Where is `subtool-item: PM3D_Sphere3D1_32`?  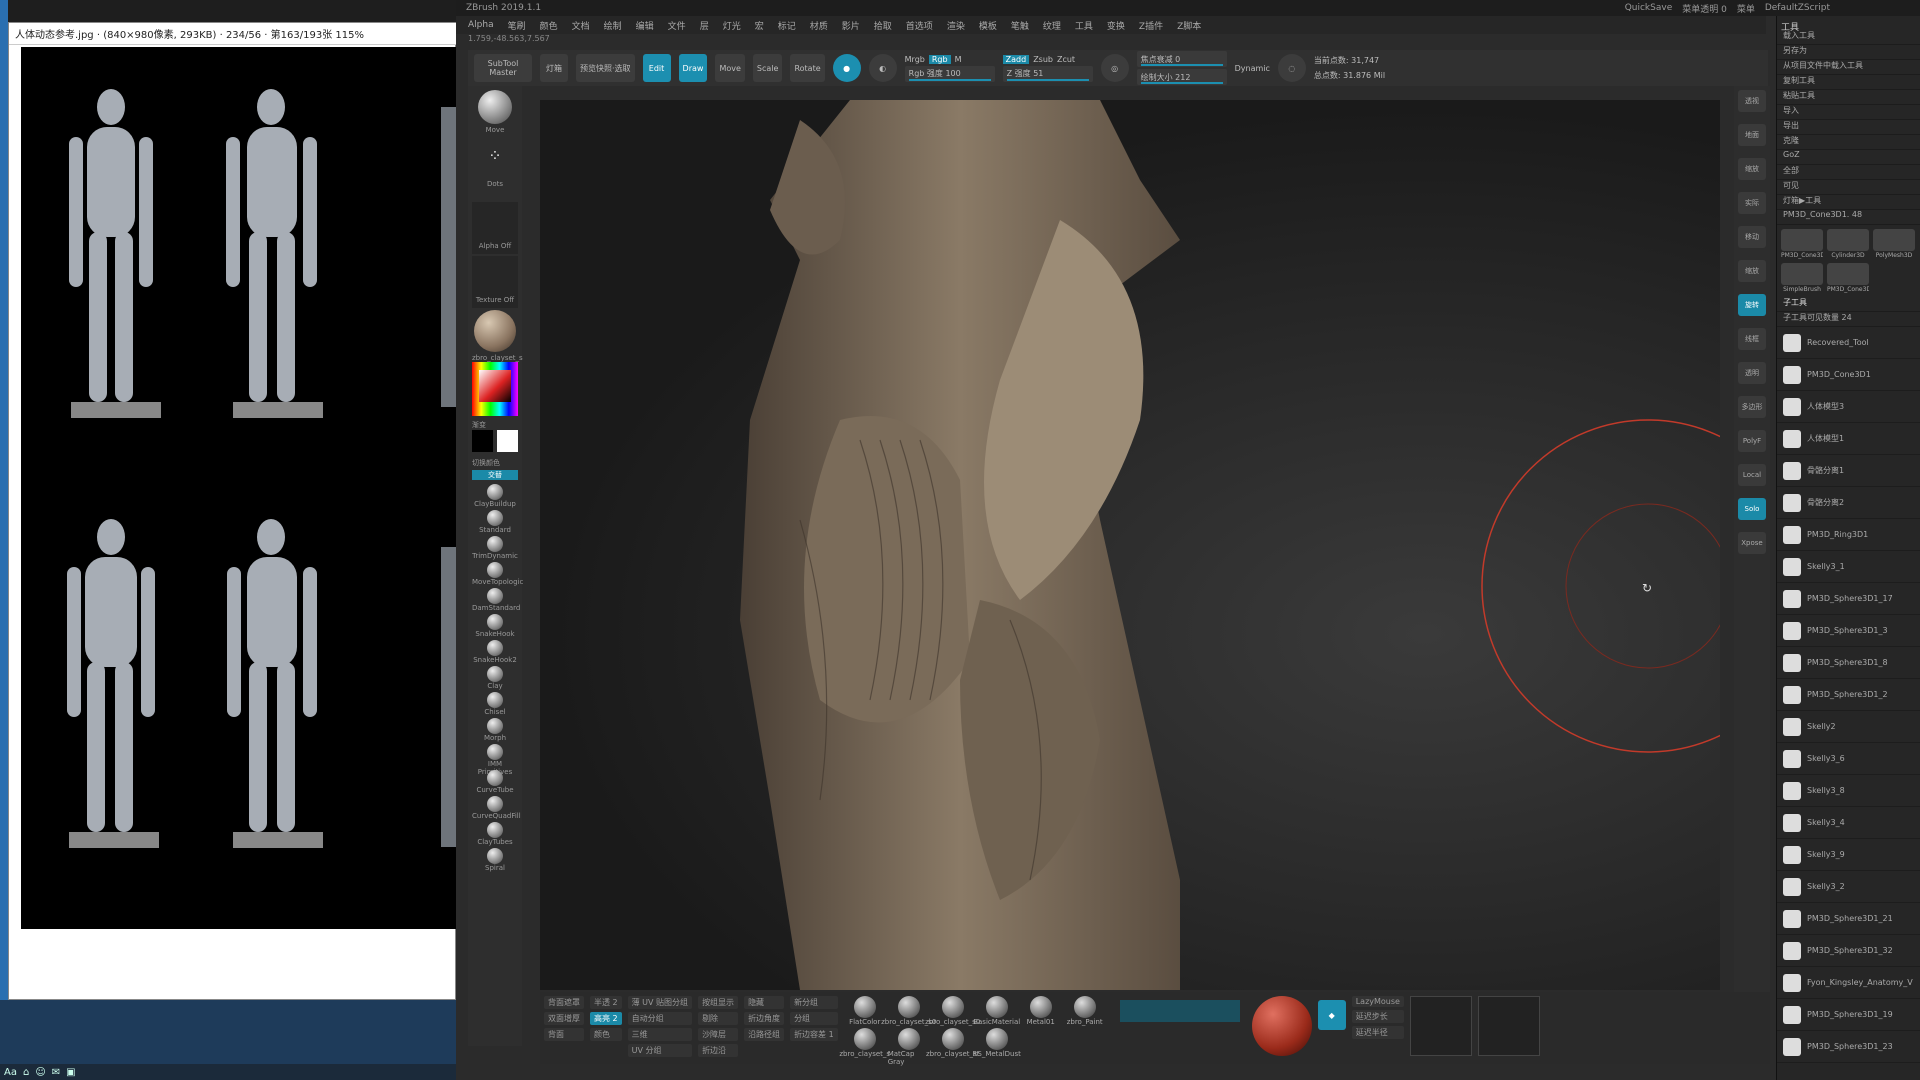
subtool-item: PM3D_Sphere3D1_32 is located at coordinates (1848, 951).